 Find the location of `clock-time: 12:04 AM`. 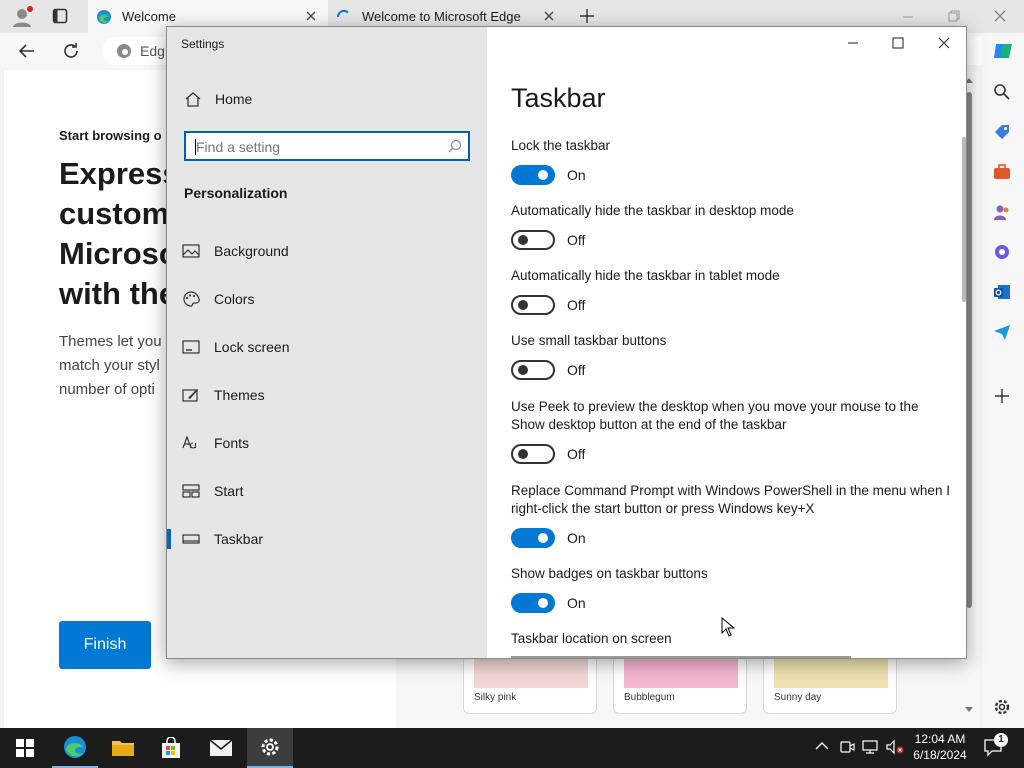

clock-time: 12:04 AM is located at coordinates (940, 739).